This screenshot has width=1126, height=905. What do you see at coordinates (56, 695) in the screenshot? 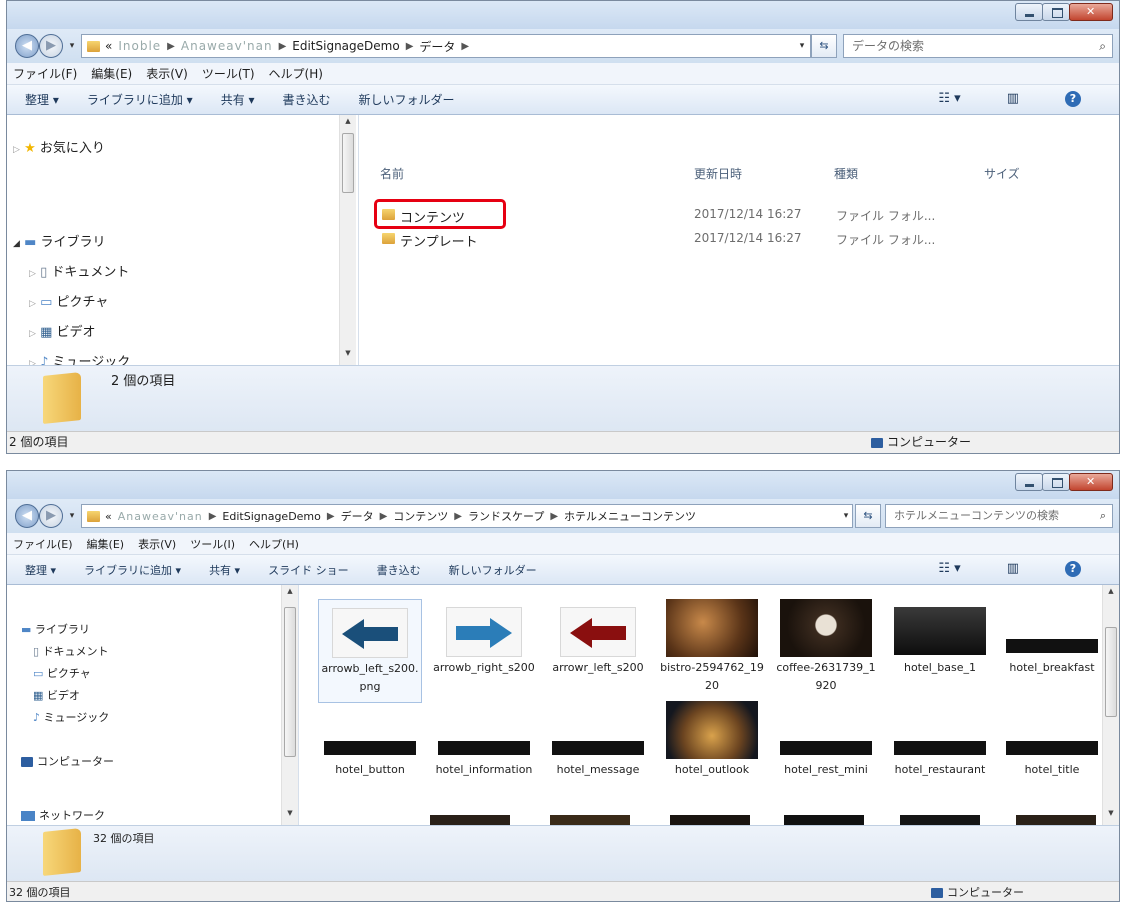
I see `nav-item-videos: ▦ ビデオ` at bounding box center [56, 695].